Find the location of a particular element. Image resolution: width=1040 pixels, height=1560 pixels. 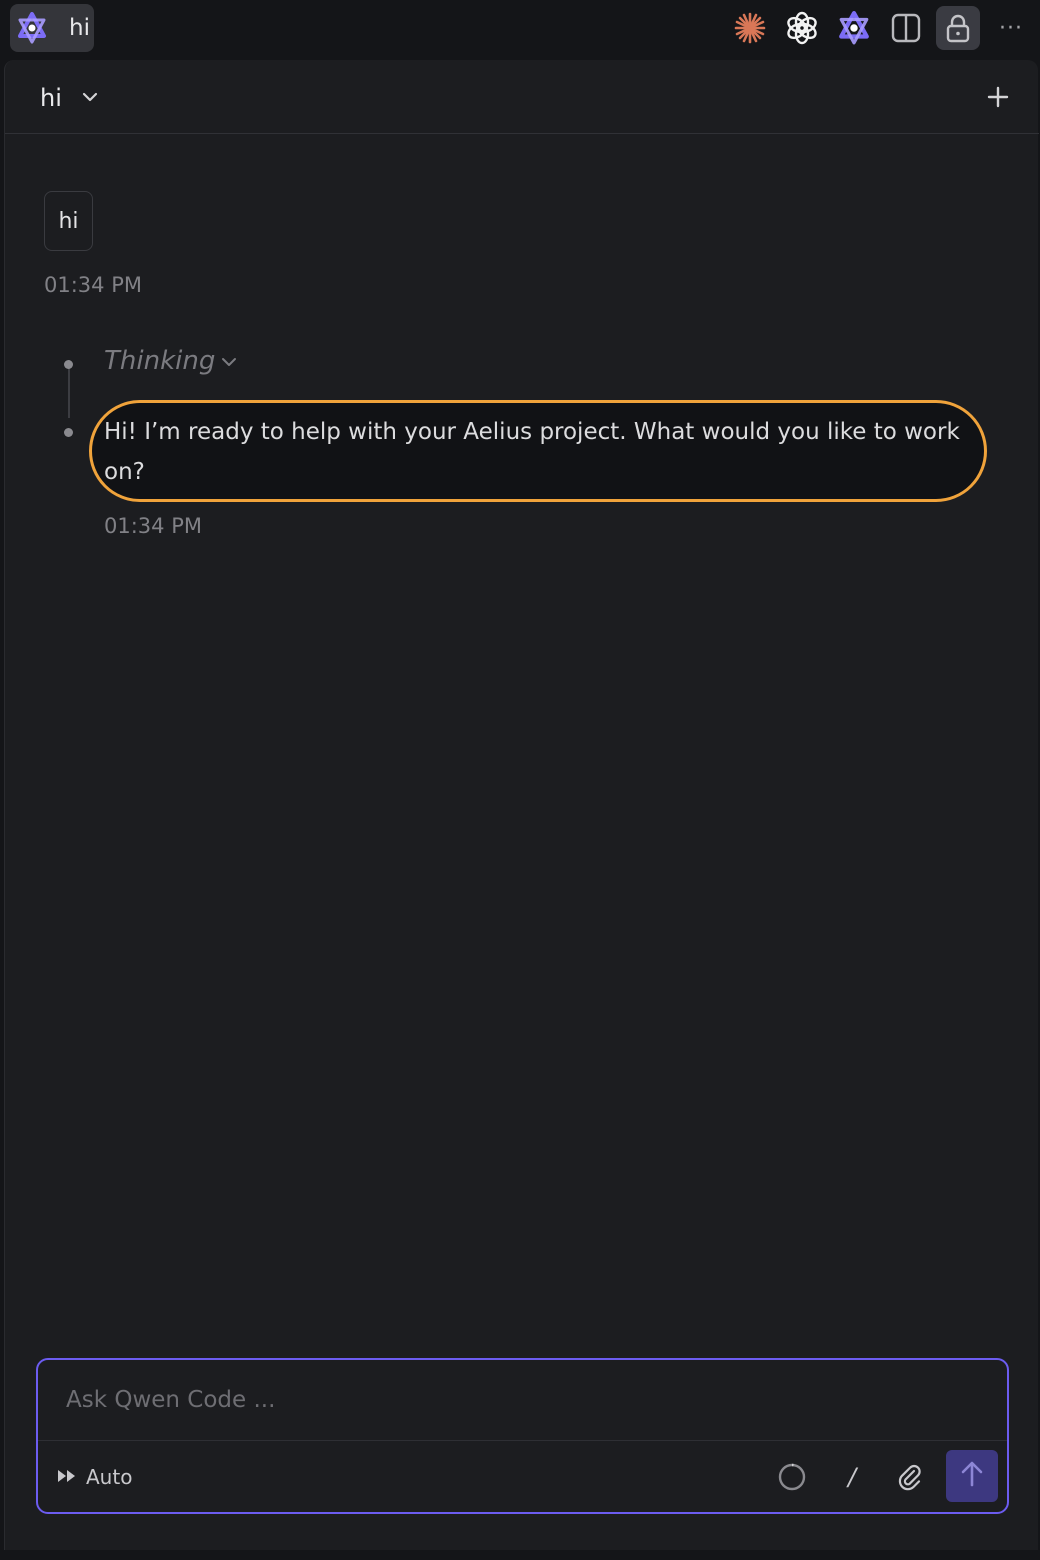

lock-icon is located at coordinates (958, 28).